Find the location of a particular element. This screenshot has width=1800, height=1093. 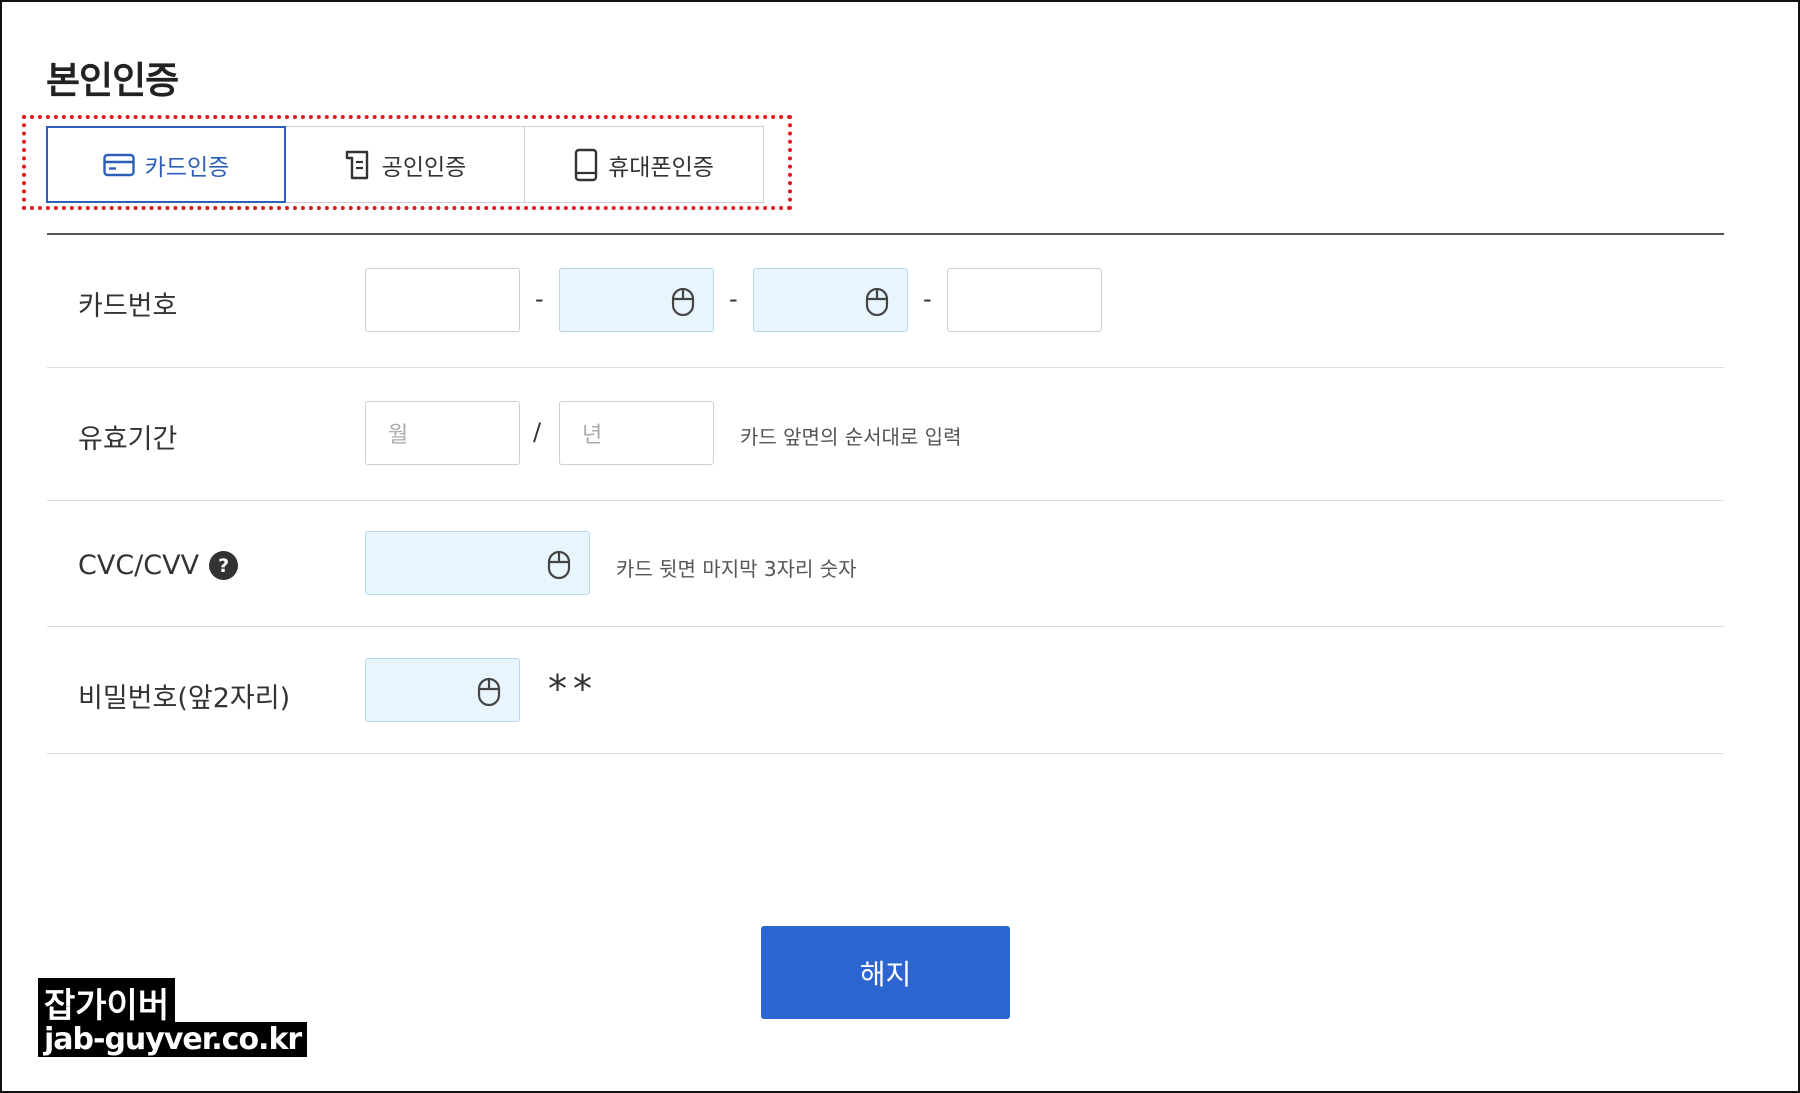

auth-method-tabs: 카드인증 공인인증 휴대폰인증 is located at coordinates (405, 164).